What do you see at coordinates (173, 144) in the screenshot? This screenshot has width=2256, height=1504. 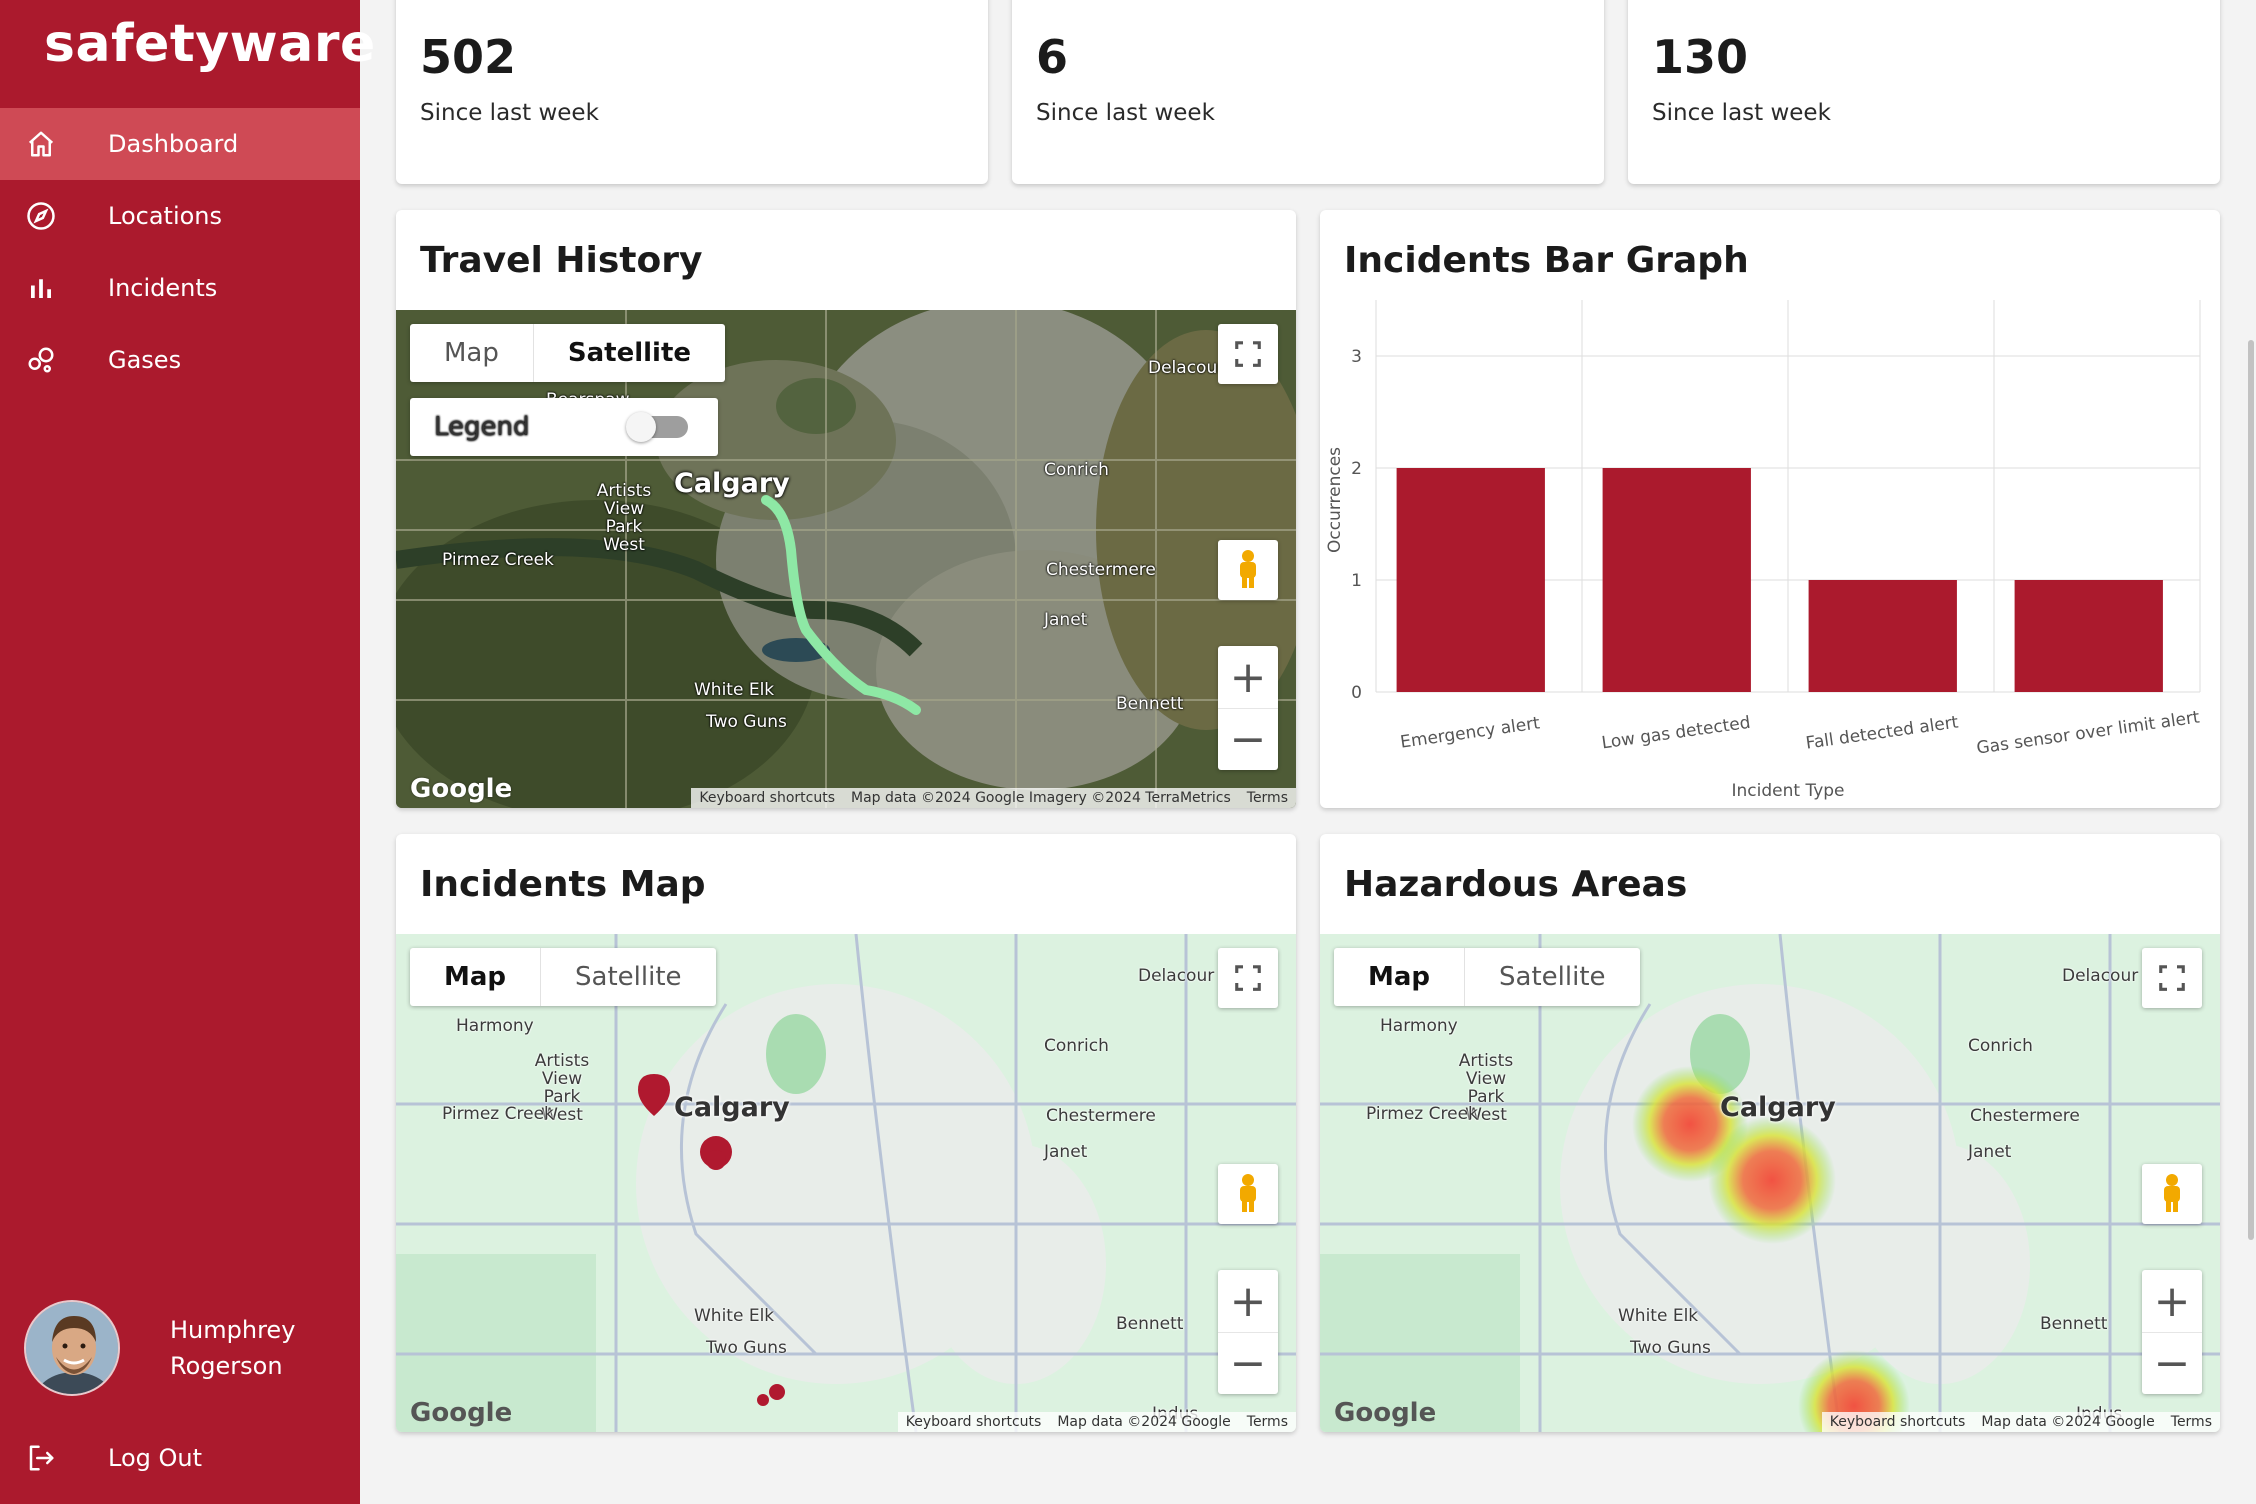 I see `nav-label: Dashboard` at bounding box center [173, 144].